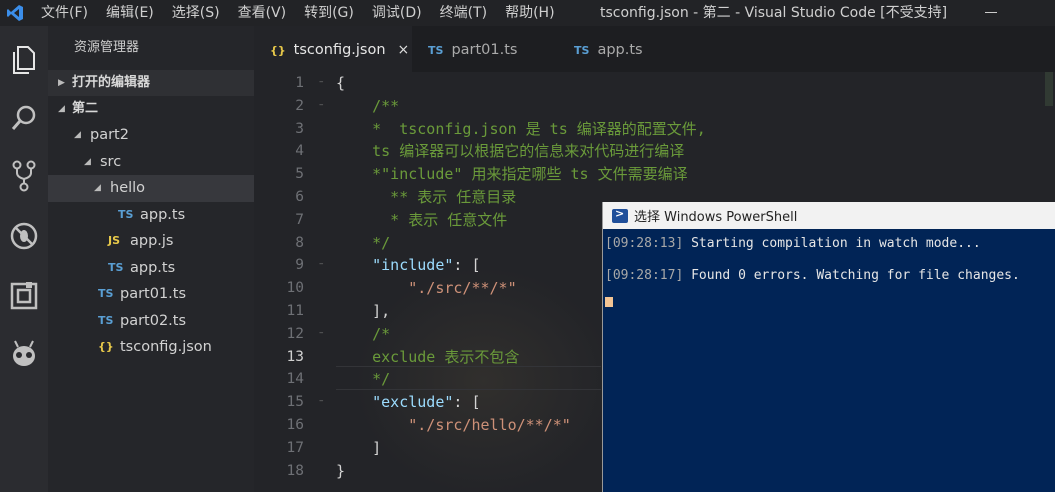  Describe the element at coordinates (299, 174) in the screenshot. I see `line-number: 5` at that location.